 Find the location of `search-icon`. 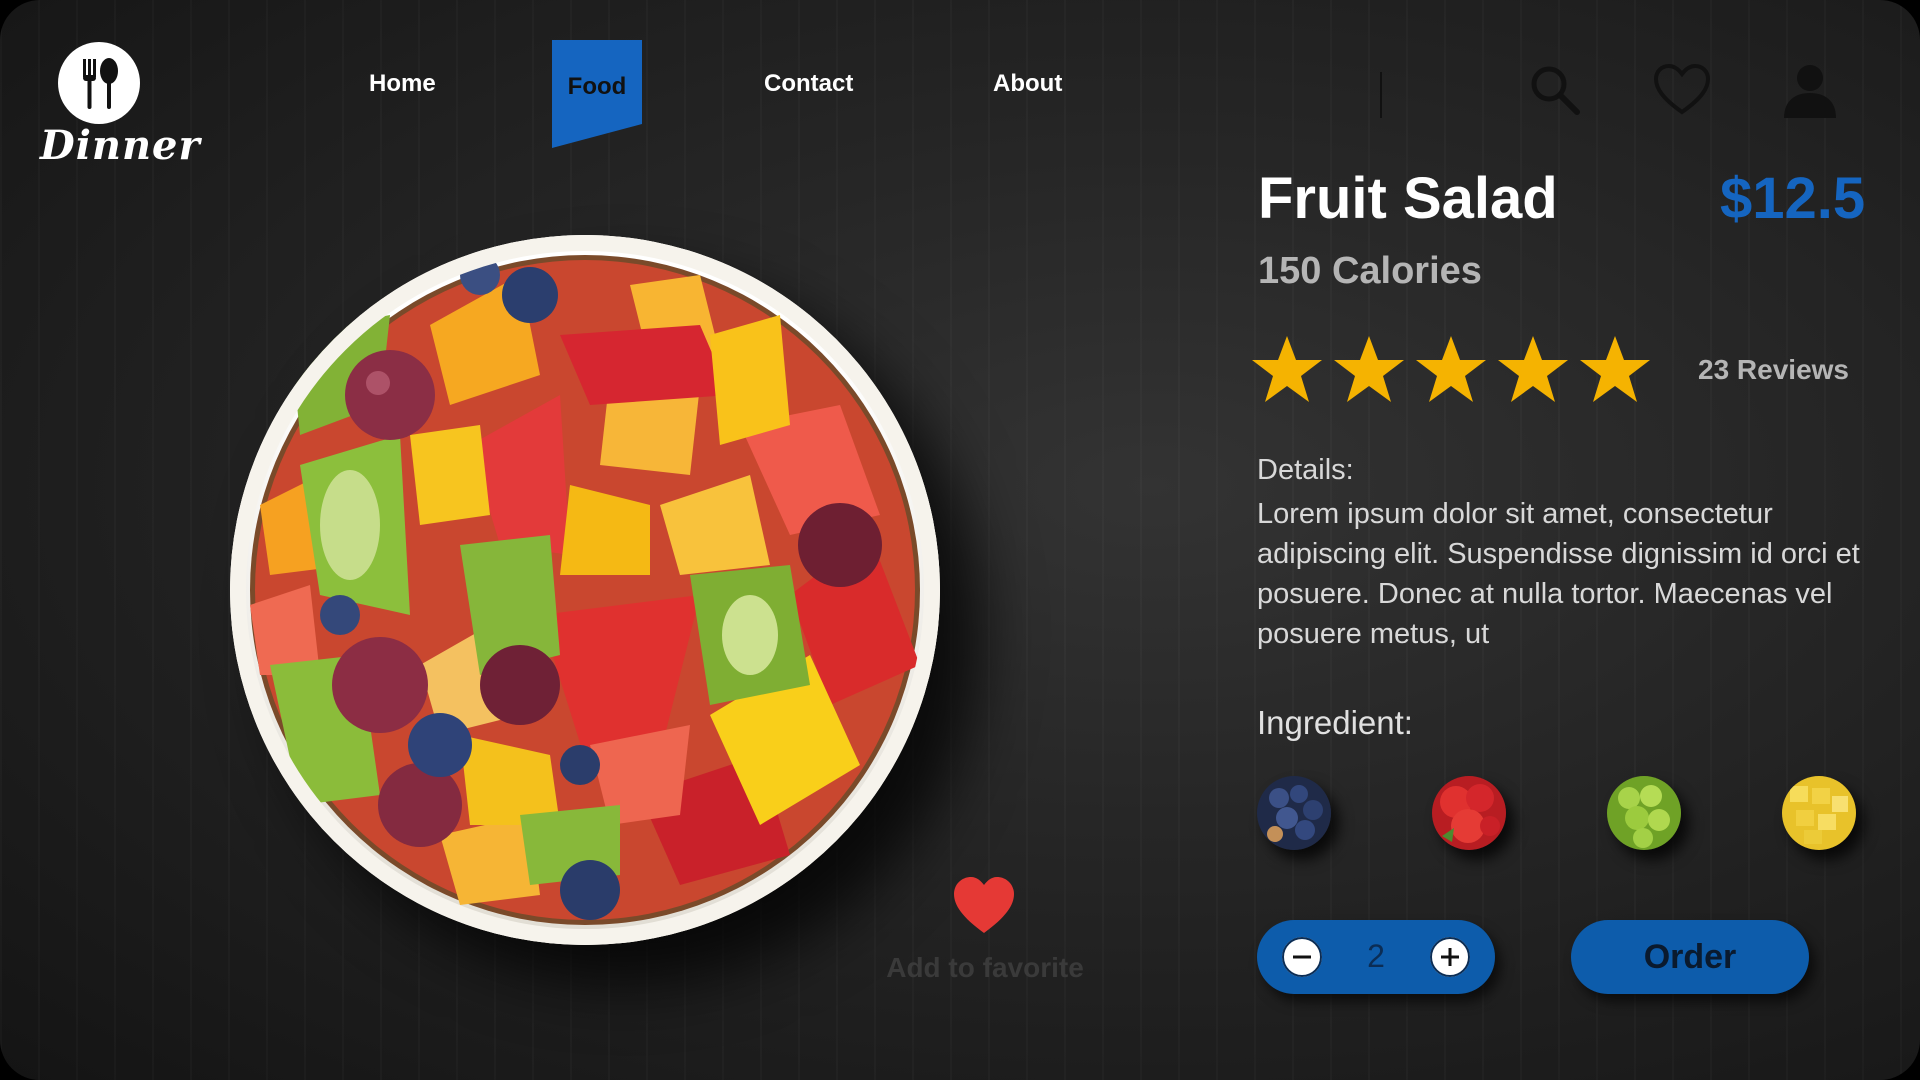

search-icon is located at coordinates (1555, 90).